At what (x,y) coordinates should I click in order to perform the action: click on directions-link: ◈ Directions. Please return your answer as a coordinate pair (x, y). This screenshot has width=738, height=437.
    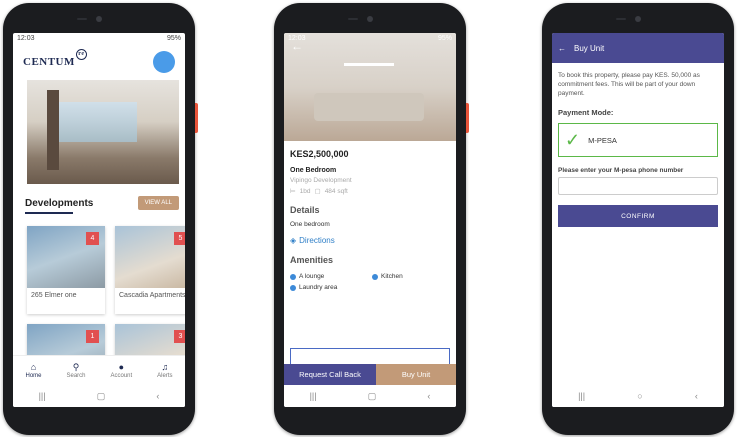
    Looking at the image, I should click on (370, 240).